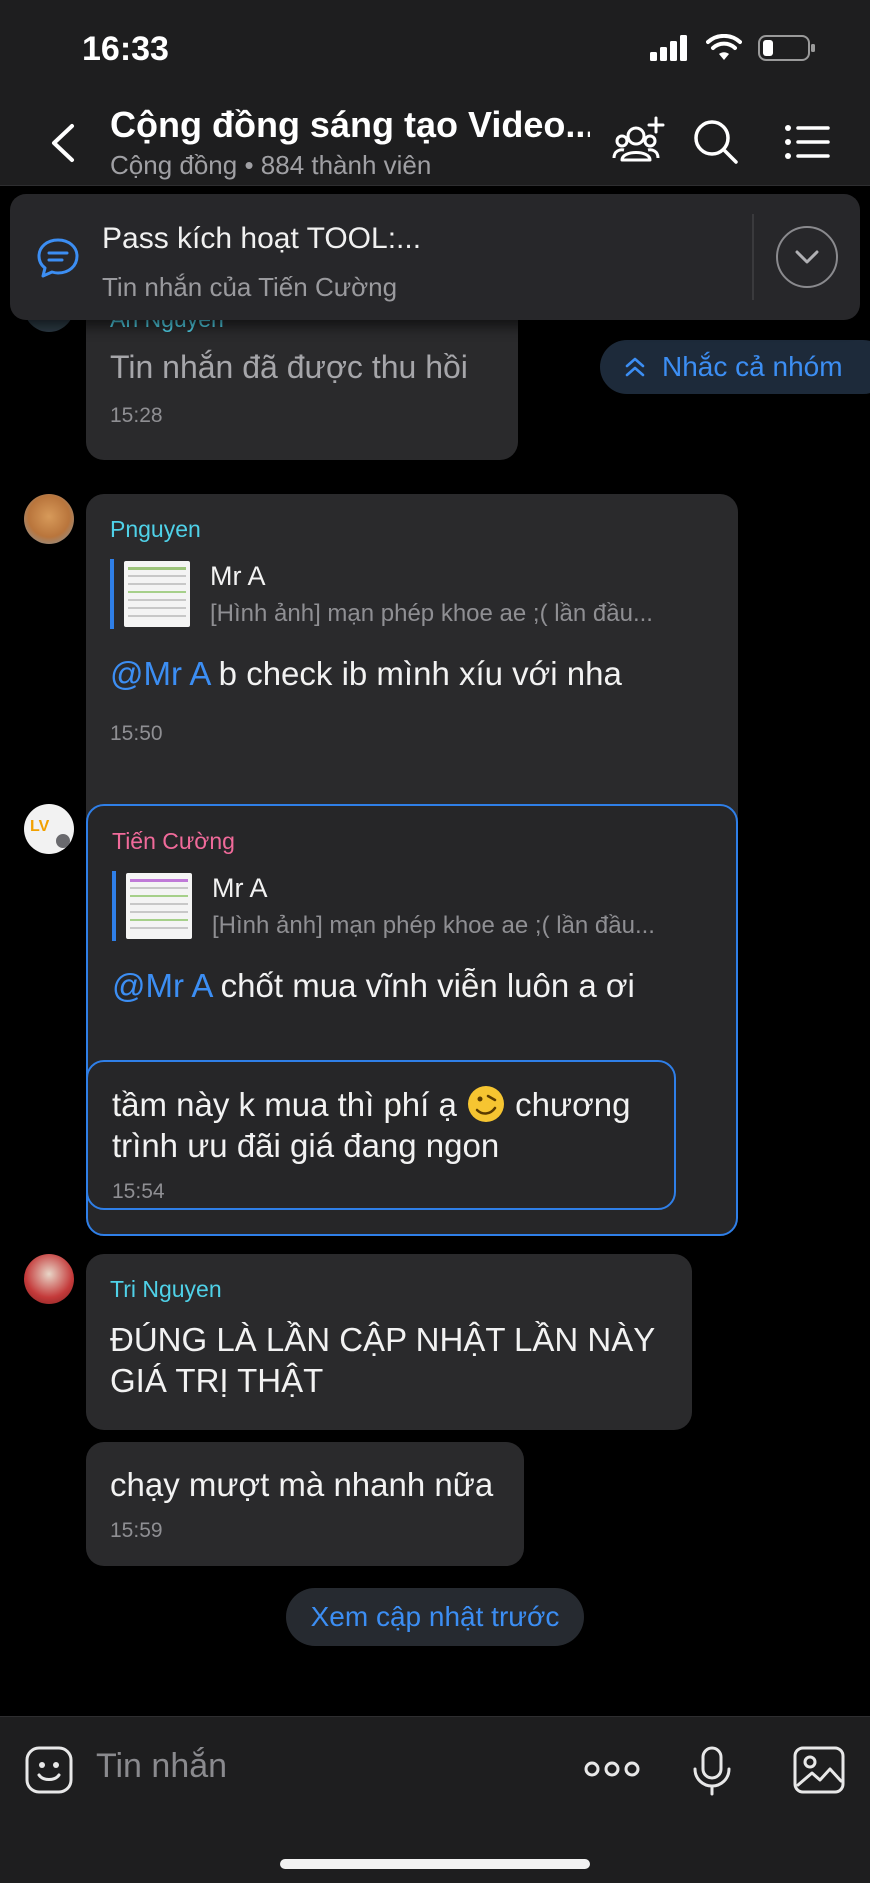 The image size is (870, 1883). I want to click on add-member-button, so click(640, 142).